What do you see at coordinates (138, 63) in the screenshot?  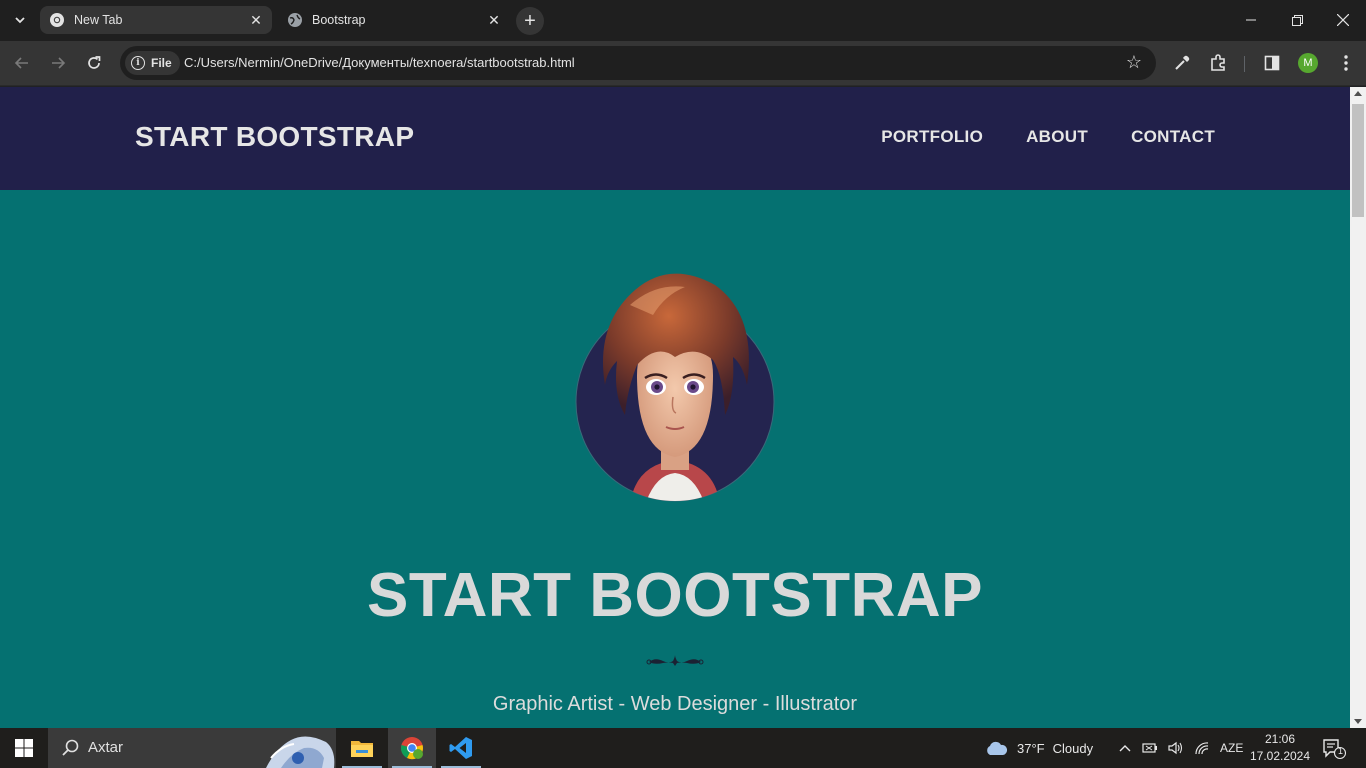 I see `info-icon: i` at bounding box center [138, 63].